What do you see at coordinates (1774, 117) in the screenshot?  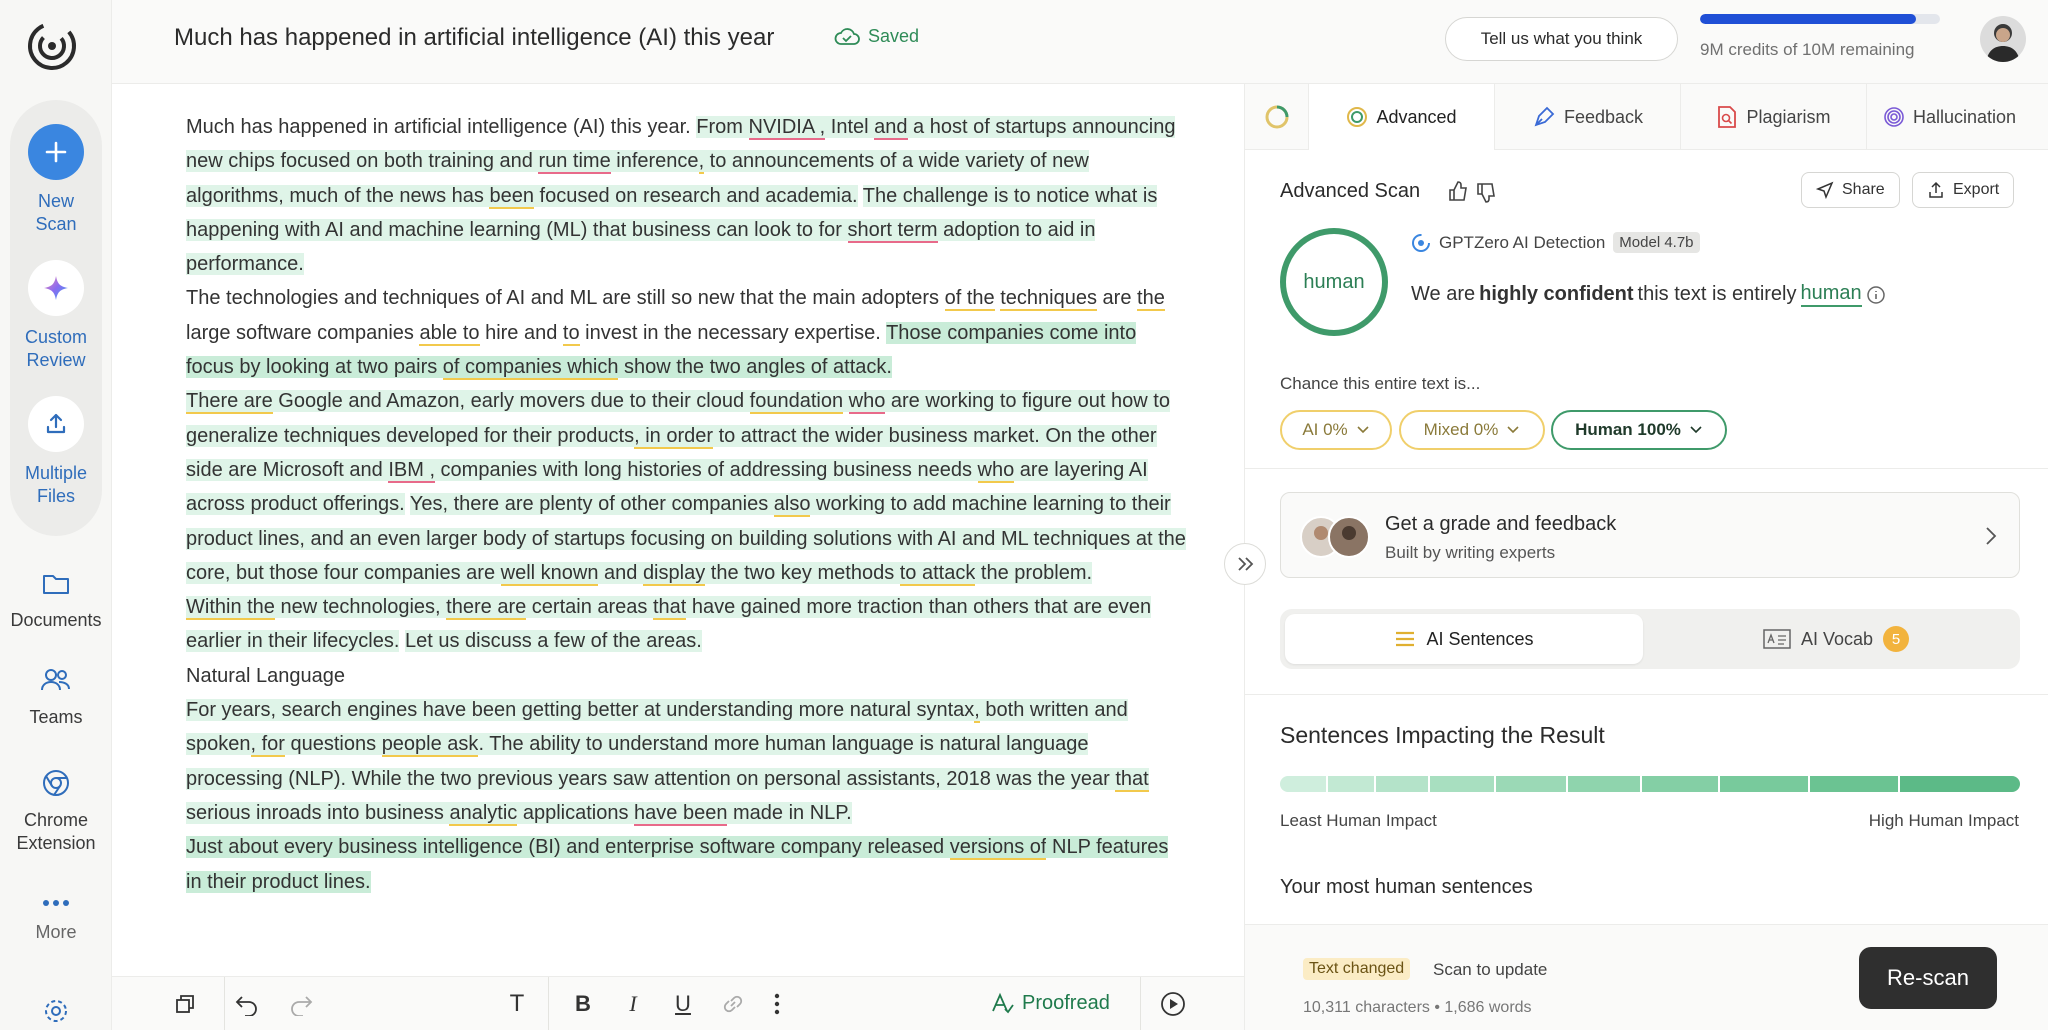 I see `tab-plagiarism: Plagiarism` at bounding box center [1774, 117].